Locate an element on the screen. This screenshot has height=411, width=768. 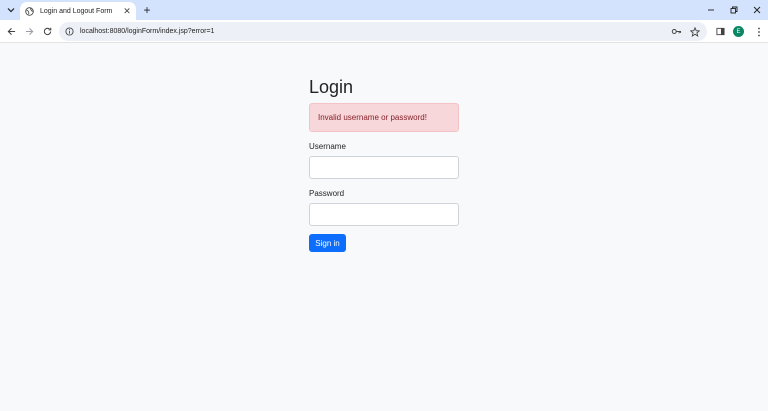
info-icon is located at coordinates (69, 32).